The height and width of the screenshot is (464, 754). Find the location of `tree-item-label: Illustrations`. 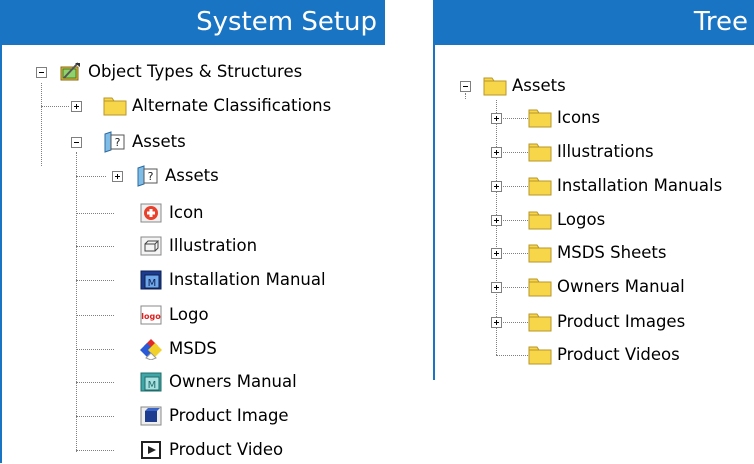

tree-item-label: Illustrations is located at coordinates (605, 151).